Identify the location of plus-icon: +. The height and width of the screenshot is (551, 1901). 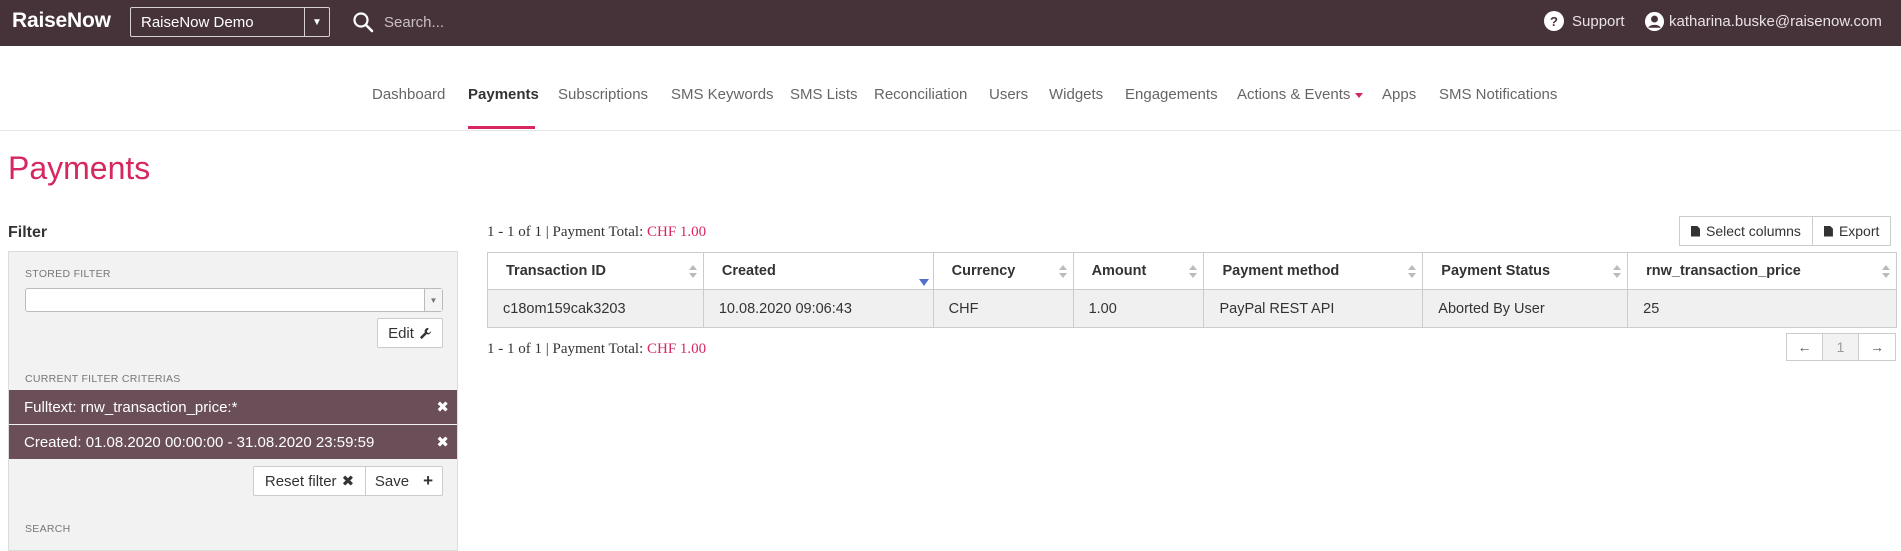
(428, 480).